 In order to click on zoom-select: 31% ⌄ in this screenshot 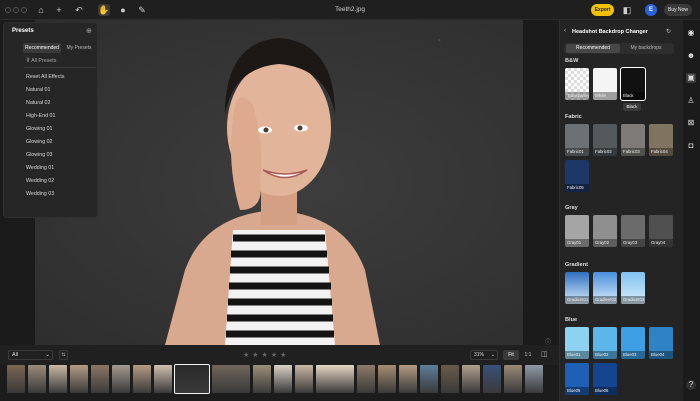, I will do `click(484, 355)`.